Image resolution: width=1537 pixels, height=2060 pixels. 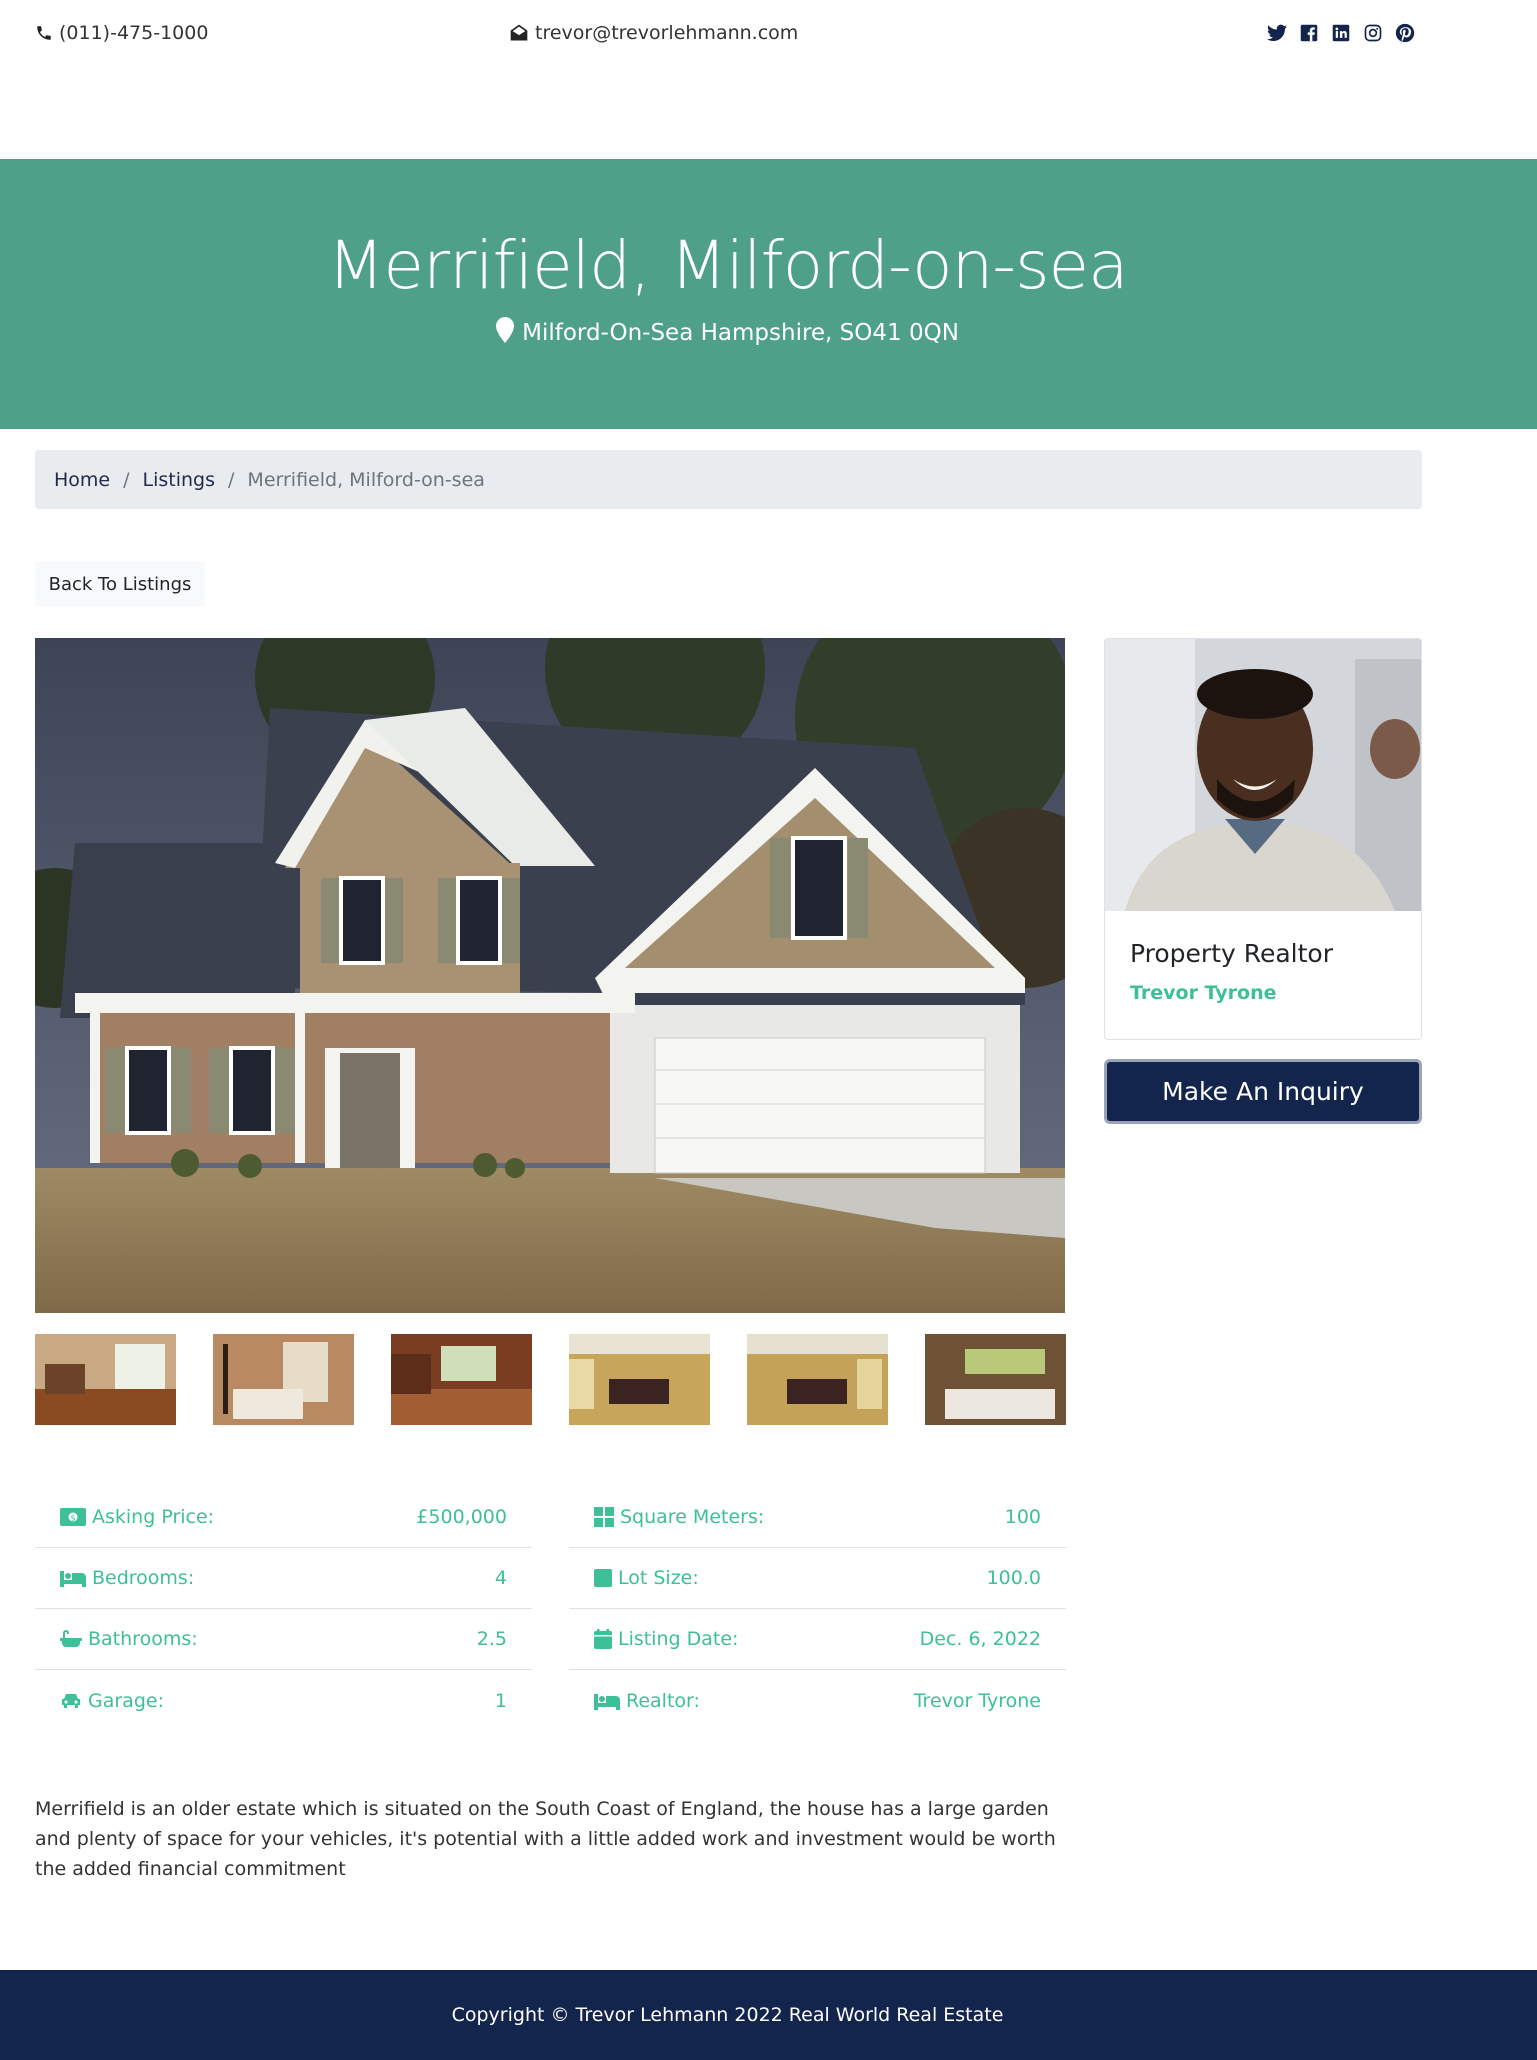 I want to click on realtor-card-title: Property Realtor, so click(x=1232, y=953).